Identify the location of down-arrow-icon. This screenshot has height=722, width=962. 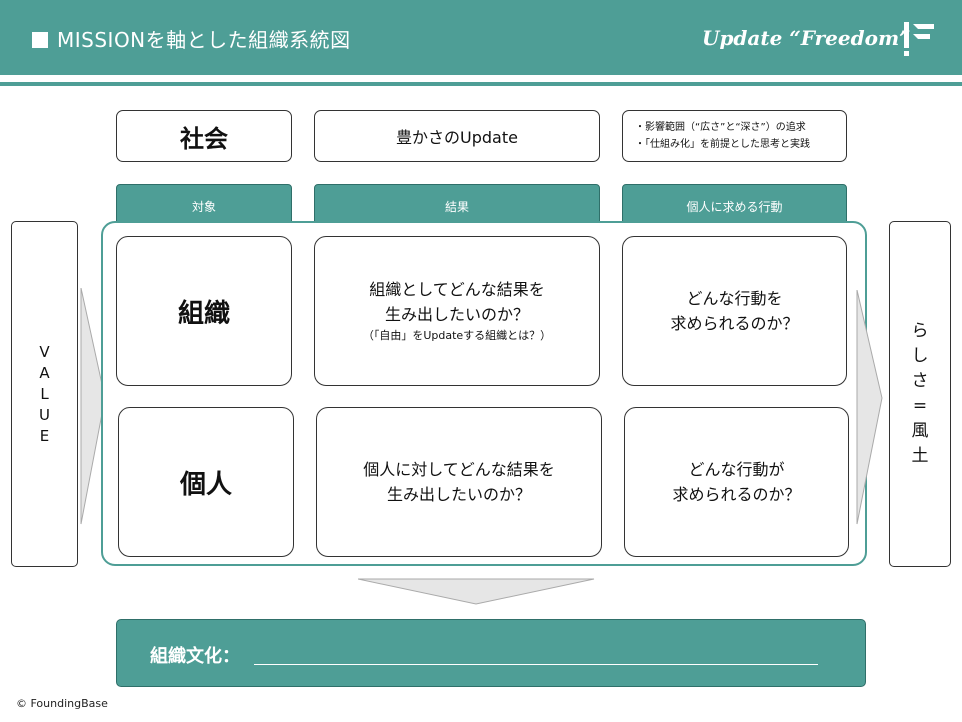
(476, 591).